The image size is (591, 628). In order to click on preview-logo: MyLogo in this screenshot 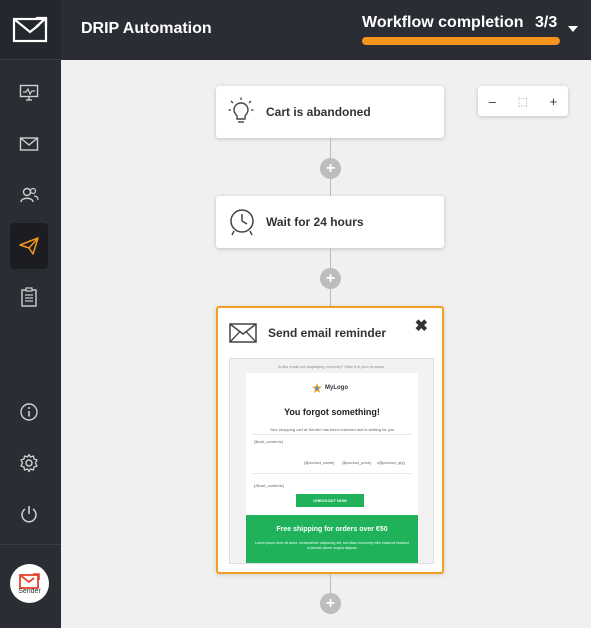, I will do `click(330, 388)`.